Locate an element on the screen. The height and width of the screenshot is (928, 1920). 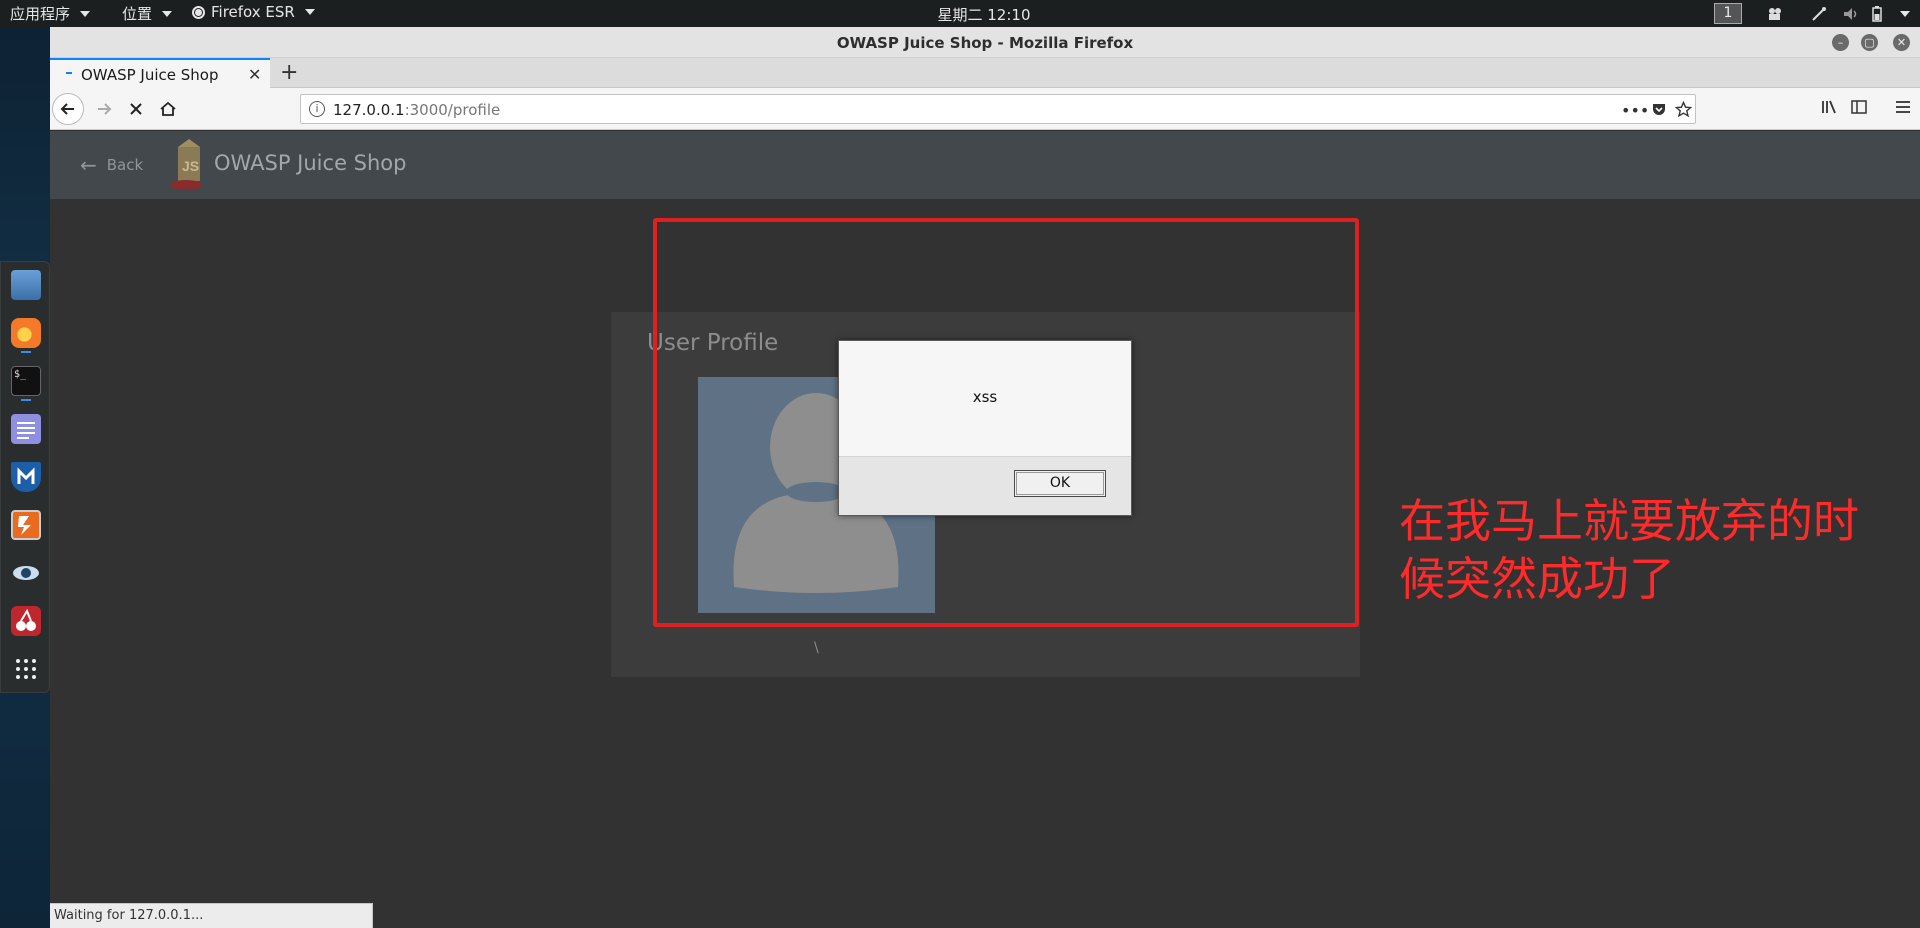
volume-icon is located at coordinates (1851, 14).